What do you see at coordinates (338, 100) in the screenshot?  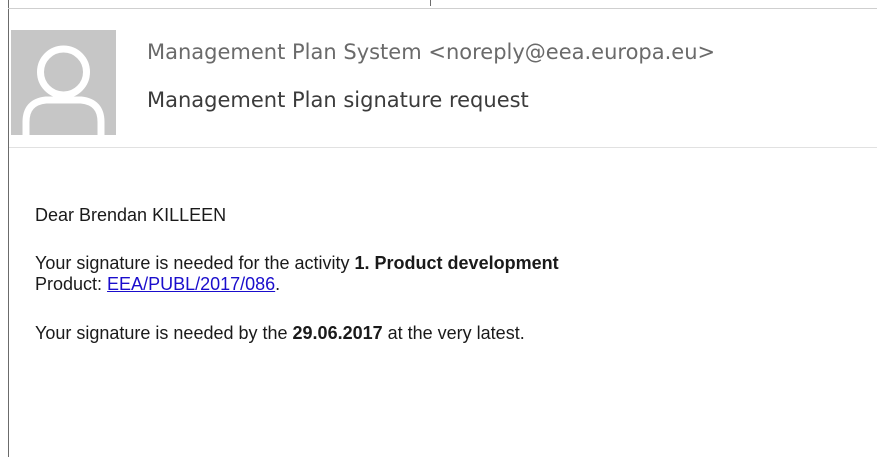 I see `email-subject: Management Plan signature request` at bounding box center [338, 100].